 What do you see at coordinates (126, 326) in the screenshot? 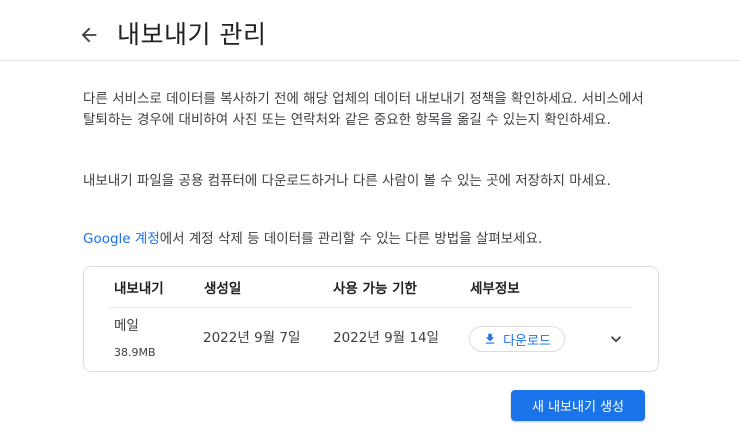
I see `export-name: 메일` at bounding box center [126, 326].